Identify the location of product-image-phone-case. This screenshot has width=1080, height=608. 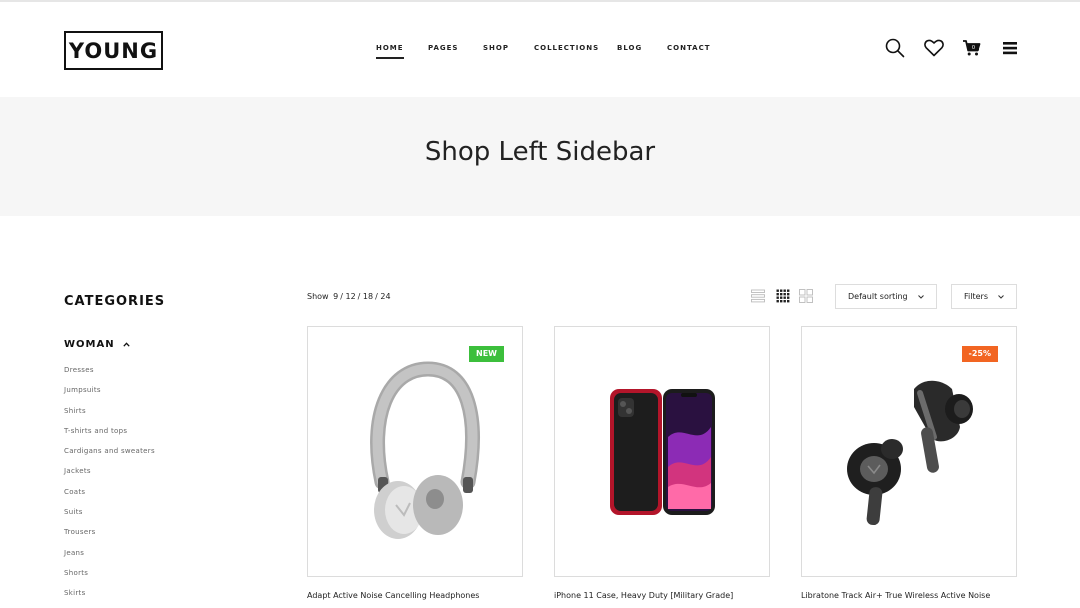
(662, 452).